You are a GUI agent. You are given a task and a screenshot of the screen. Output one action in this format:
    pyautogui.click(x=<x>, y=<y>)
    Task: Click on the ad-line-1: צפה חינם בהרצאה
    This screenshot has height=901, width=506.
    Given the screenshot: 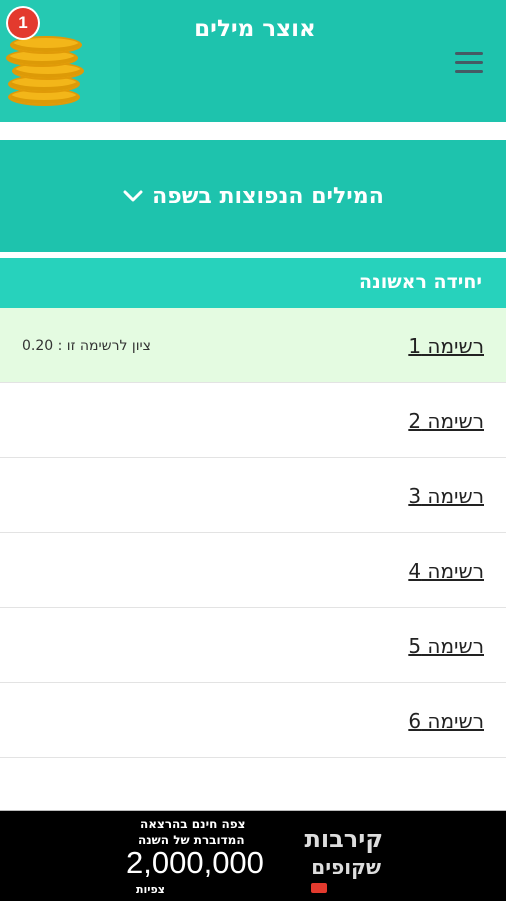 What is the action you would take?
    pyautogui.click(x=193, y=824)
    